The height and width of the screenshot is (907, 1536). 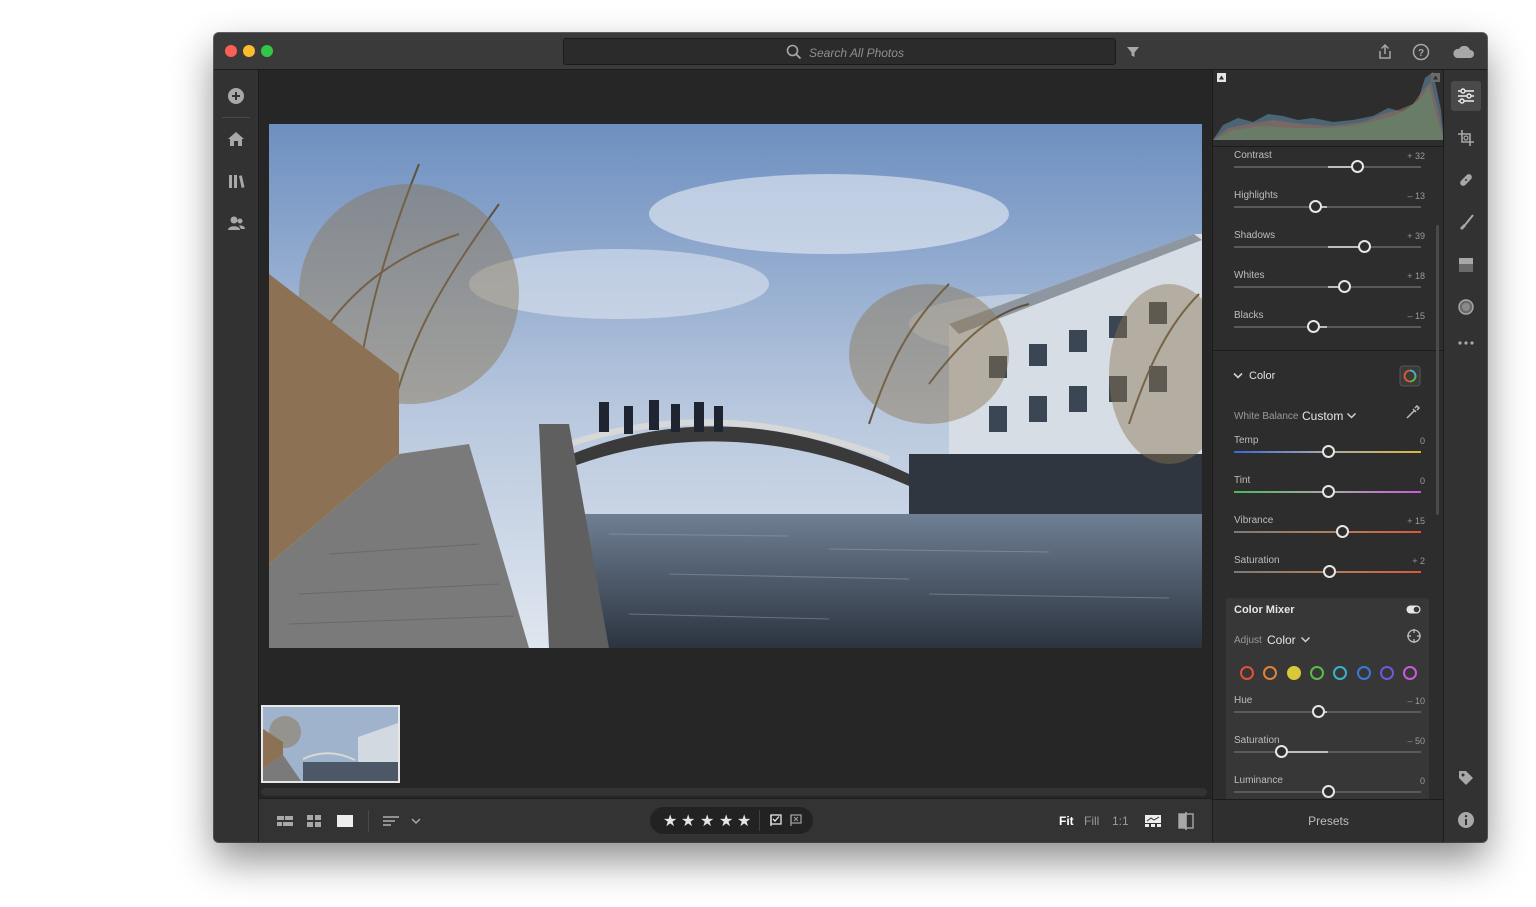 What do you see at coordinates (1466, 180) in the screenshot?
I see `healing-icon` at bounding box center [1466, 180].